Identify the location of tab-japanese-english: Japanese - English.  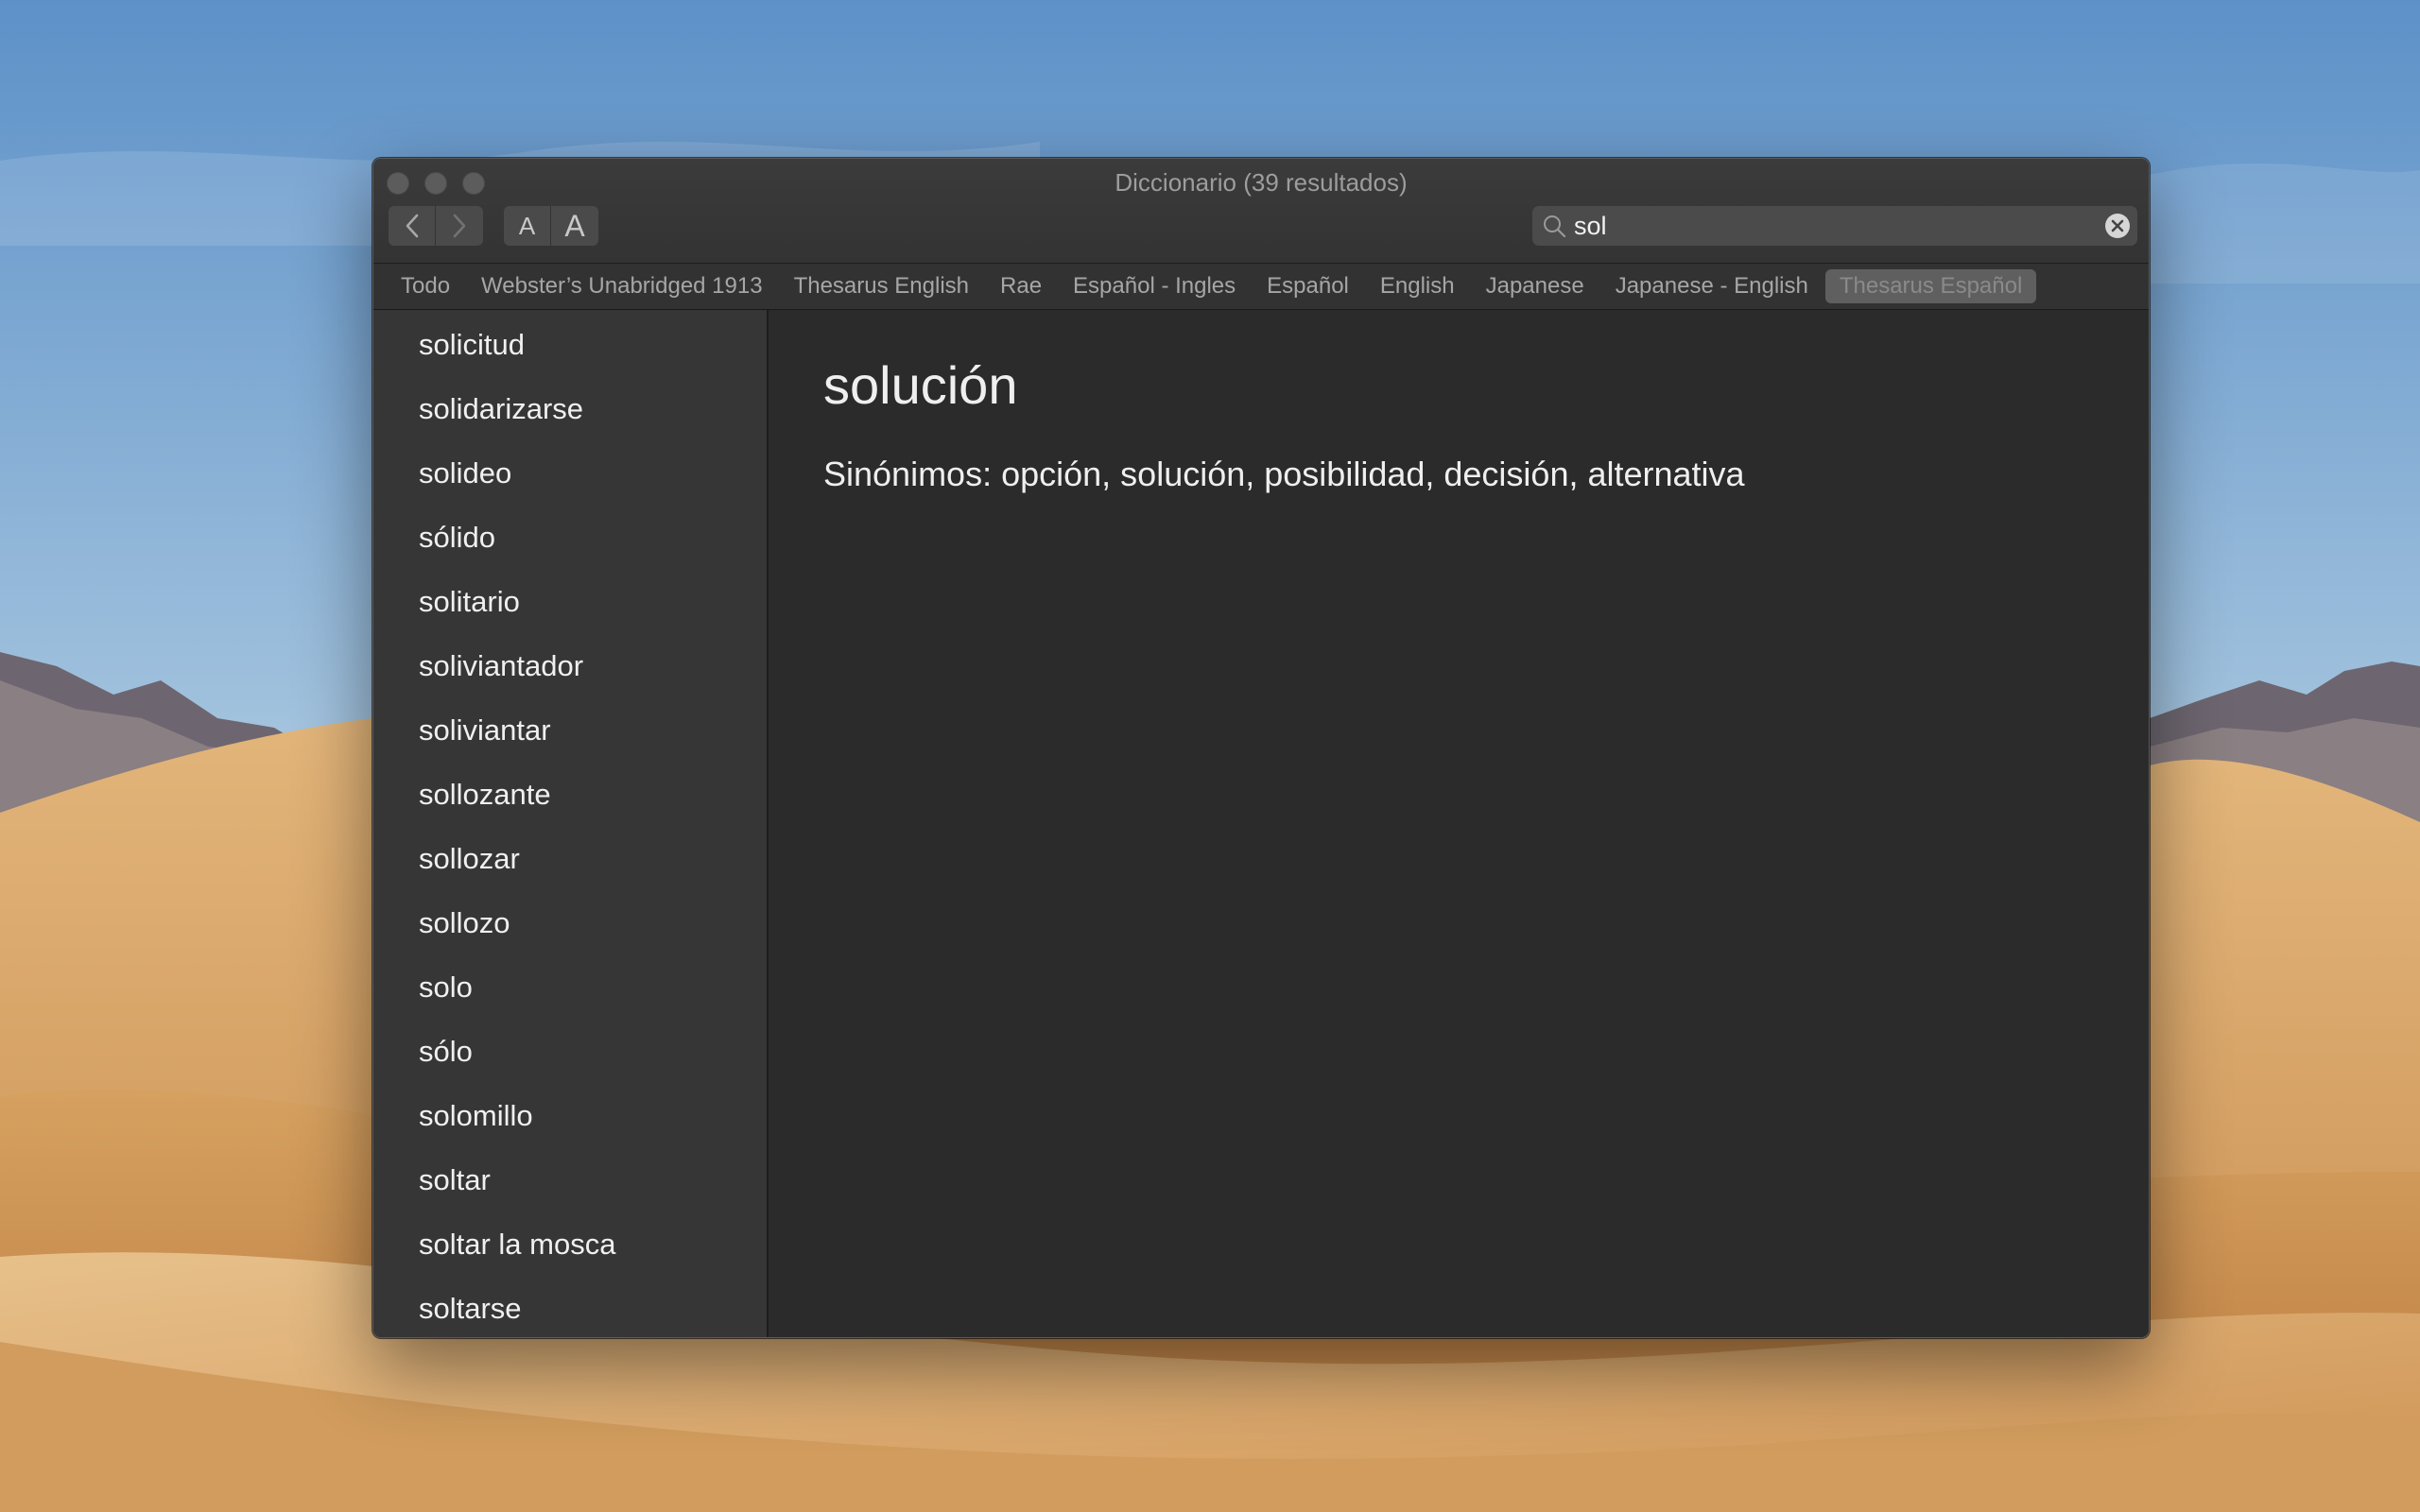
(1712, 286).